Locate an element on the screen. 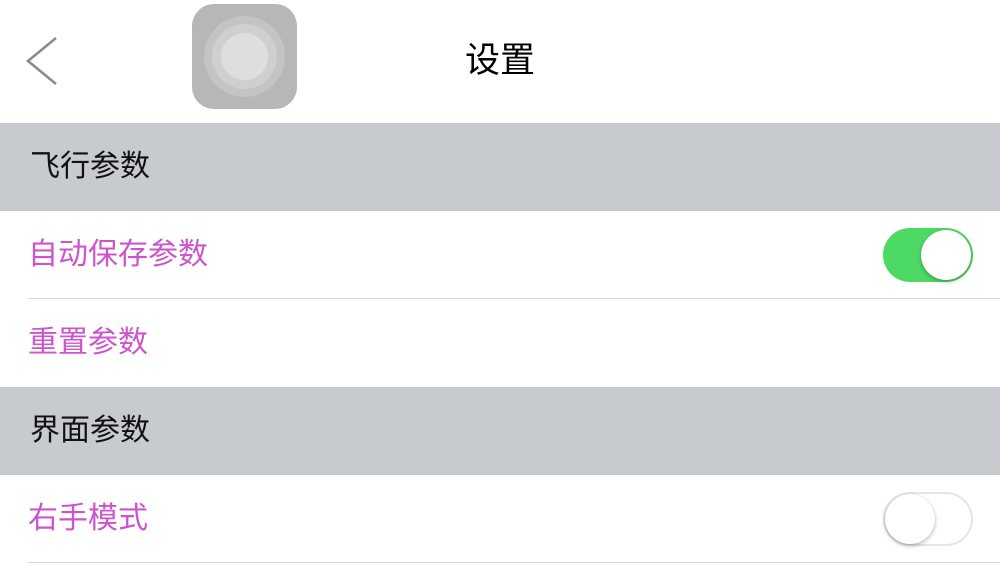 The height and width of the screenshot is (563, 1000). assistive-touch-icon is located at coordinates (244, 56).